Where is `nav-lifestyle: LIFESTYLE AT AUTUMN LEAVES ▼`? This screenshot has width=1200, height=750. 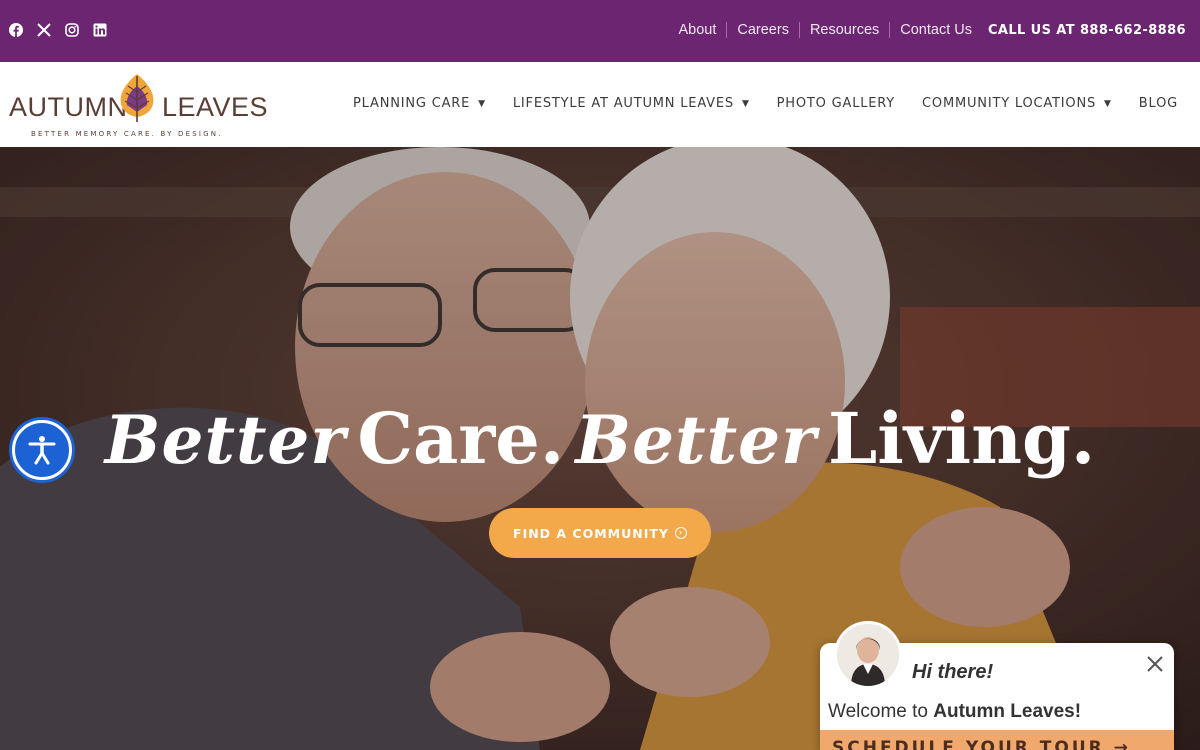
nav-lifestyle: LIFESTYLE AT AUTUMN LEAVES ▼ is located at coordinates (631, 103).